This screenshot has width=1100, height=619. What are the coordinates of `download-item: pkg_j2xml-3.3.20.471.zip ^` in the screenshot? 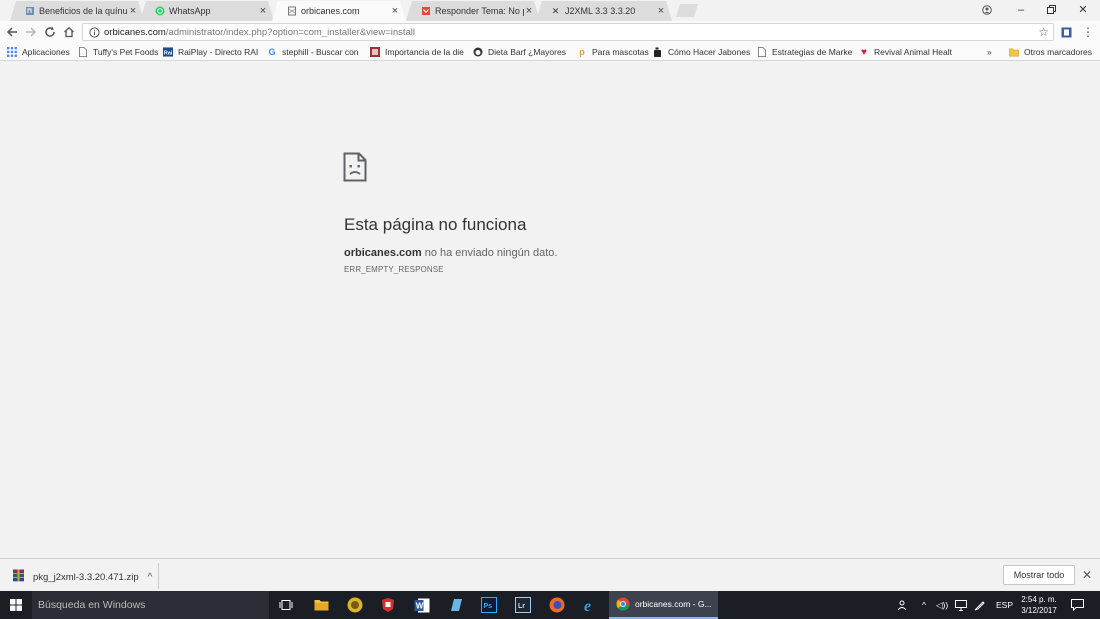 It's located at (83, 576).